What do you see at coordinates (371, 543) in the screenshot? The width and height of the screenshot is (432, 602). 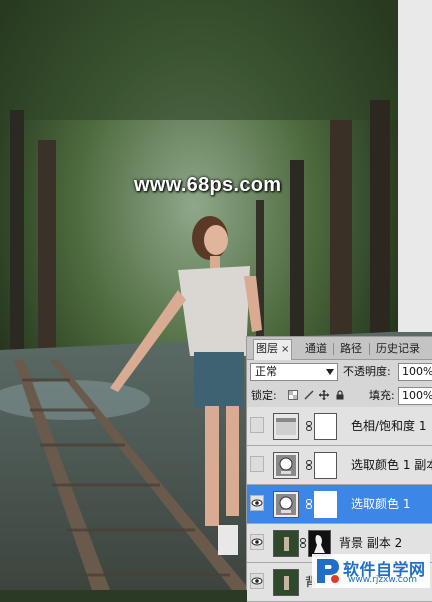 I see `layer-name: 背景 副本 2` at bounding box center [371, 543].